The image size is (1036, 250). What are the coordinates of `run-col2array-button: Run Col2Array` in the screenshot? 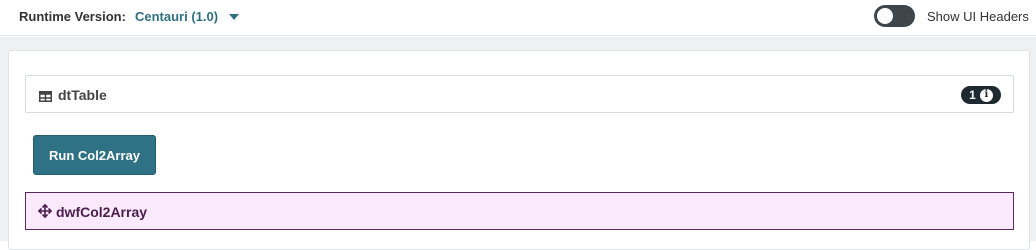 It's located at (94, 155).